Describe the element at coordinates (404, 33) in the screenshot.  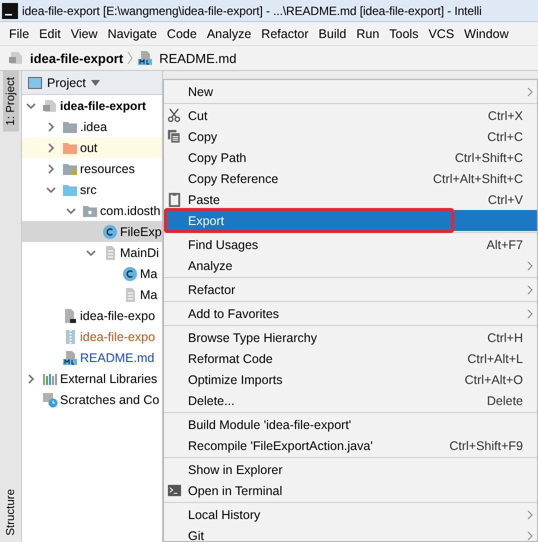
I see `menu-item: Tools` at that location.